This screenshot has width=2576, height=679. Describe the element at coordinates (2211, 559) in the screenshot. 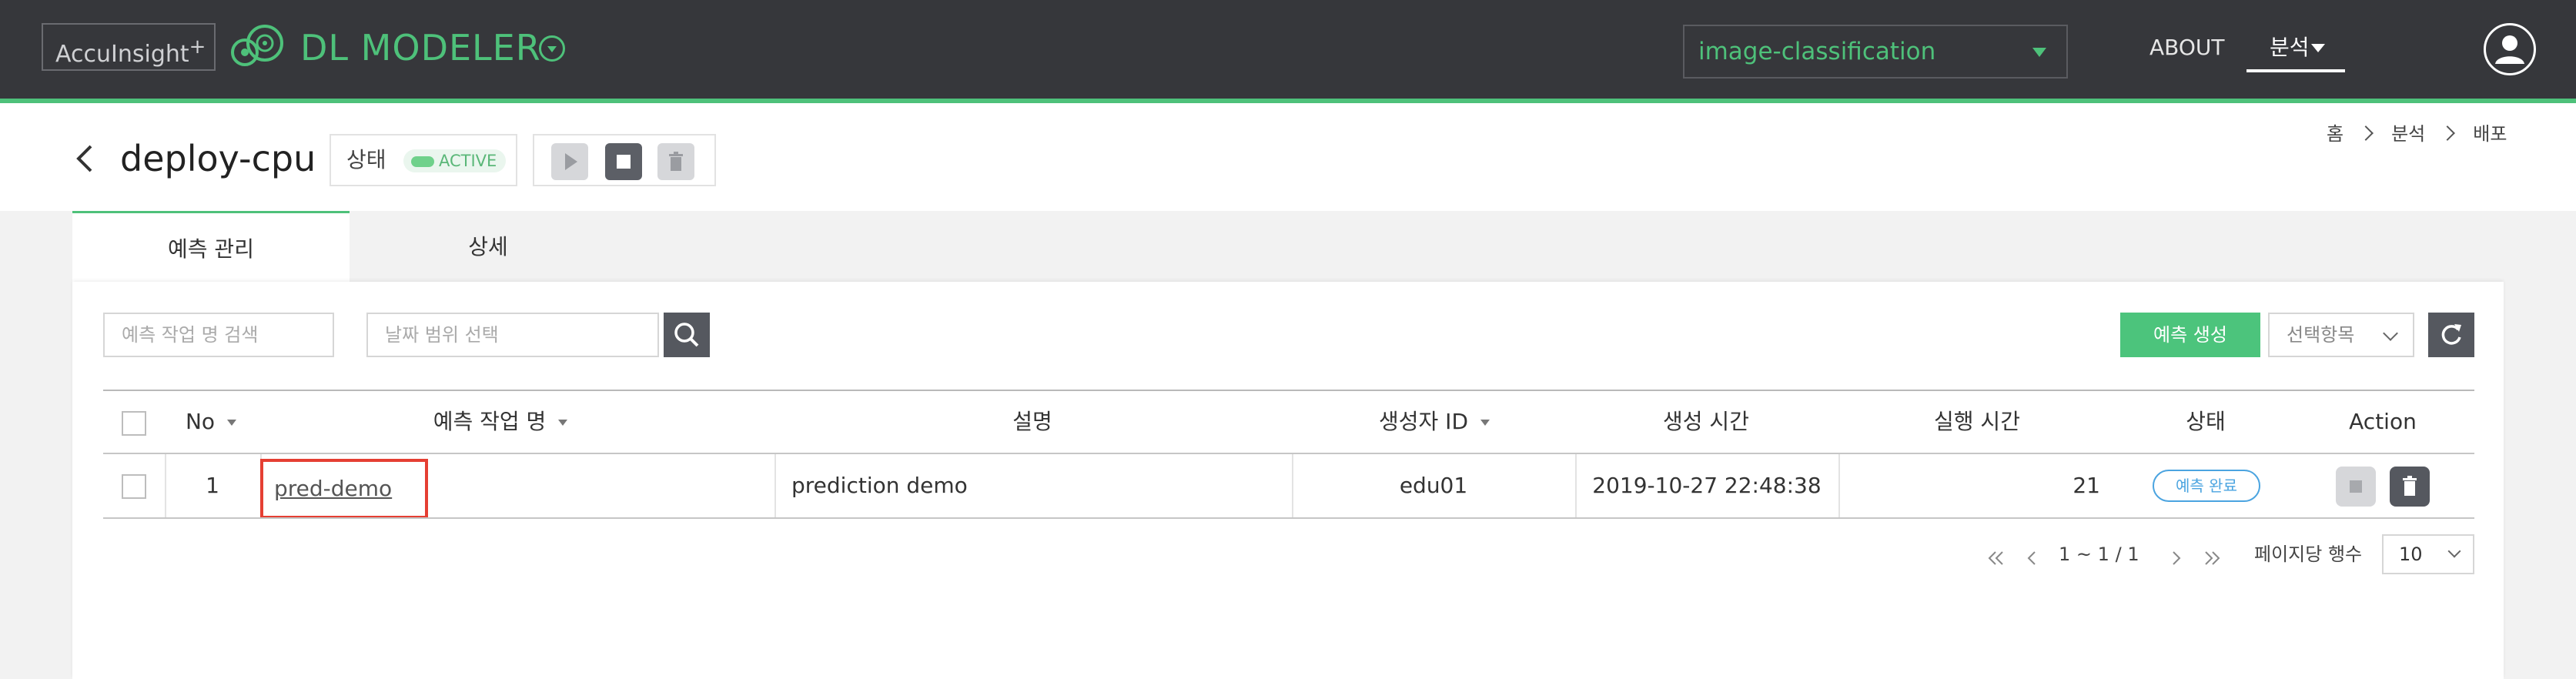

I see `last-page-icon` at that location.